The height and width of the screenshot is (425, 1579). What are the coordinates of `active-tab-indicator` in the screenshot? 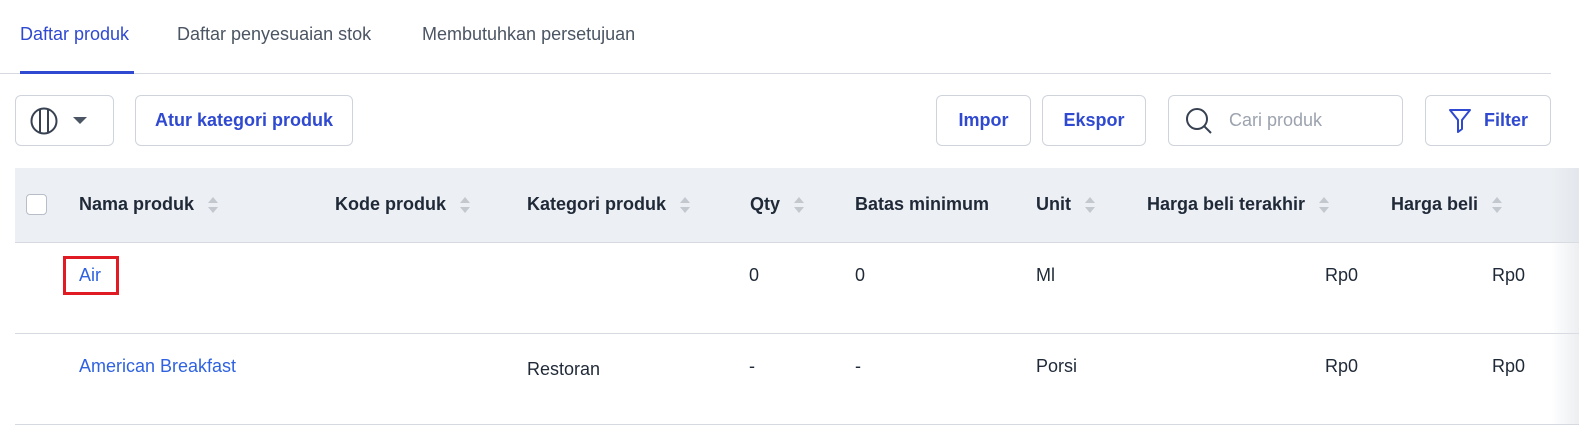 It's located at (77, 72).